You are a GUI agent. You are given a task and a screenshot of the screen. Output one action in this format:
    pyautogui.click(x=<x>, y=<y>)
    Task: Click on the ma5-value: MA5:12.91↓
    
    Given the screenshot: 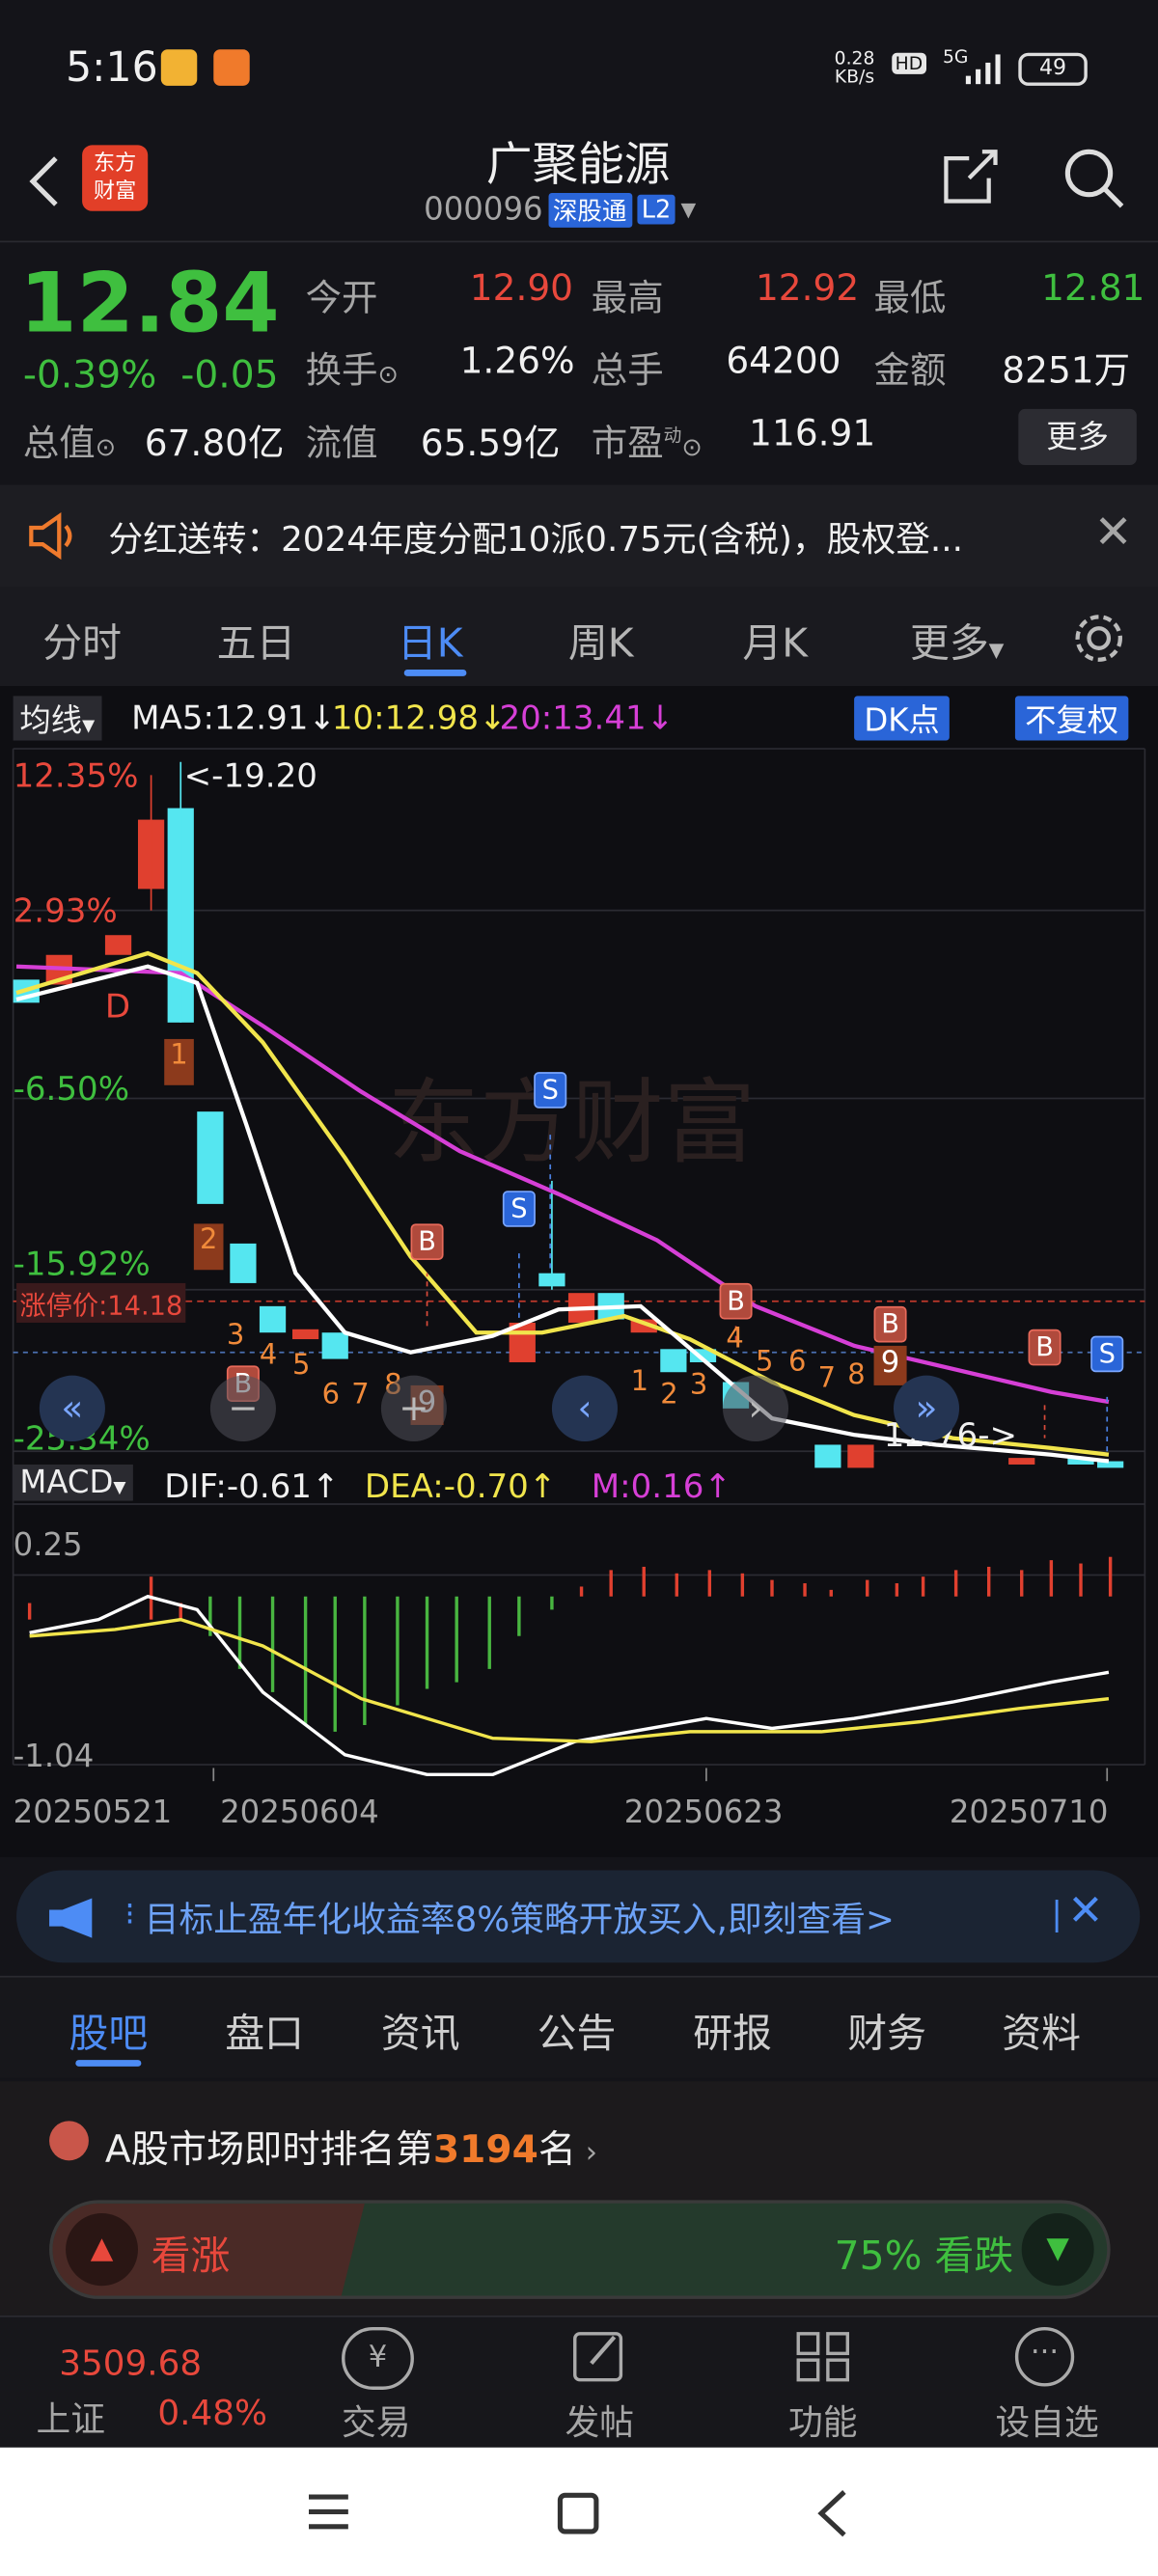 What is the action you would take?
    pyautogui.click(x=233, y=718)
    